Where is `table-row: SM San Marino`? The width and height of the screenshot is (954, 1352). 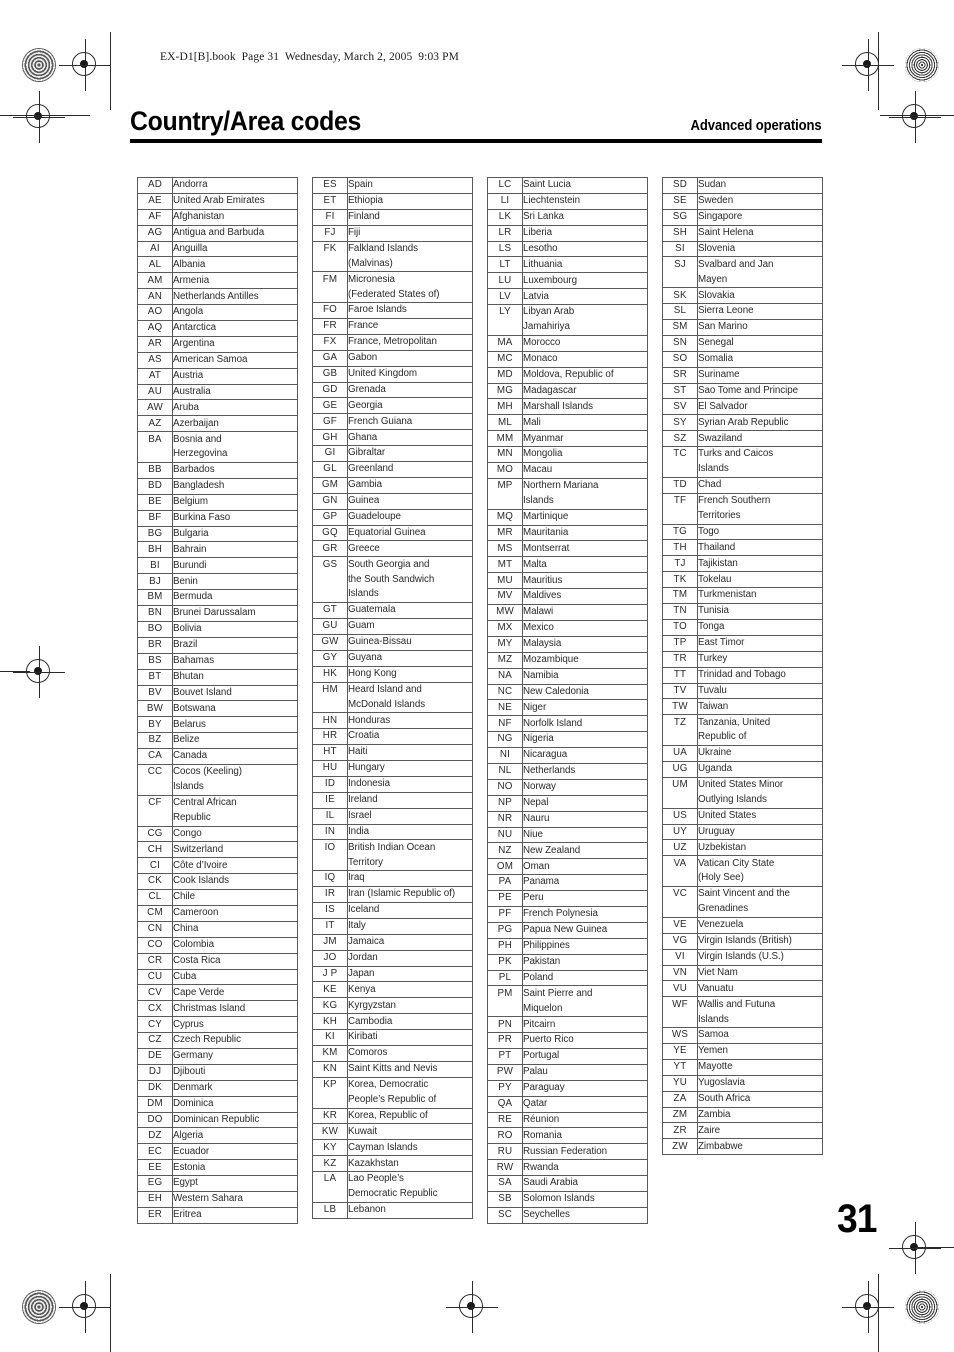 table-row: SM San Marino is located at coordinates (742, 327).